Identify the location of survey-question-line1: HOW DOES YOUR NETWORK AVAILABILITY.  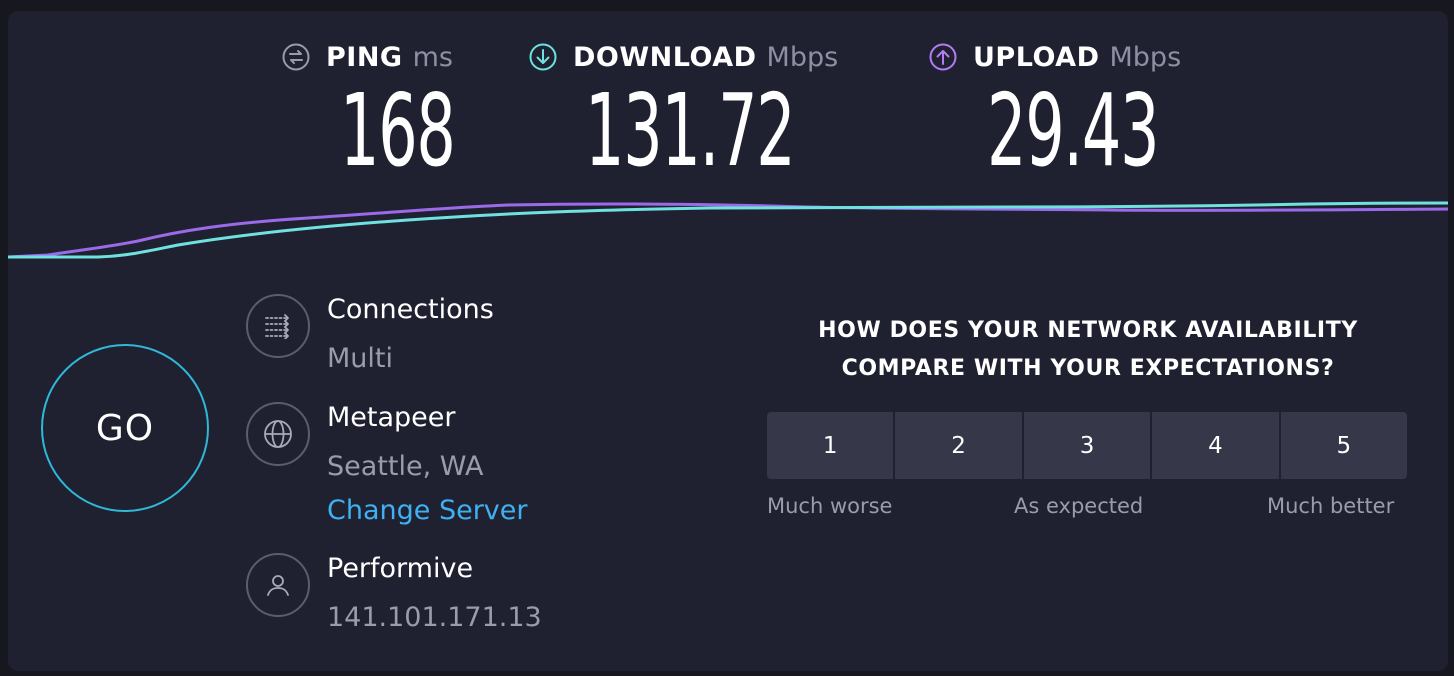
(1088, 330).